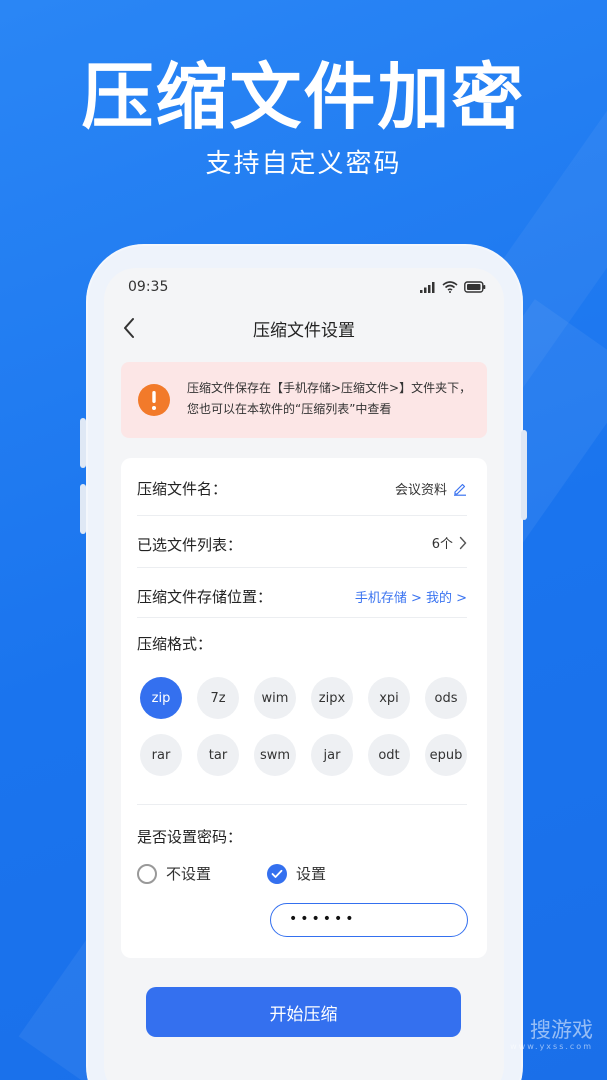  What do you see at coordinates (446, 755) in the screenshot?
I see `format-option-epub: epub` at bounding box center [446, 755].